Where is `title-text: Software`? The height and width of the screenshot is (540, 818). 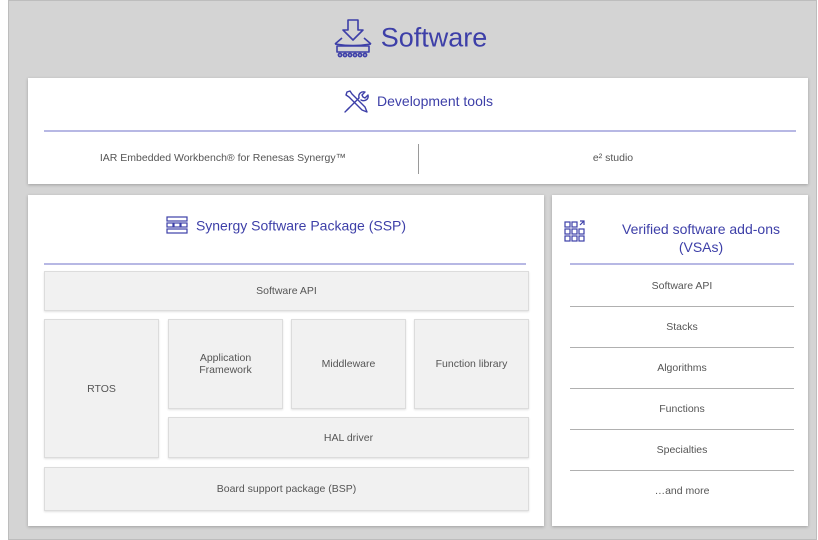
title-text: Software is located at coordinates (434, 37).